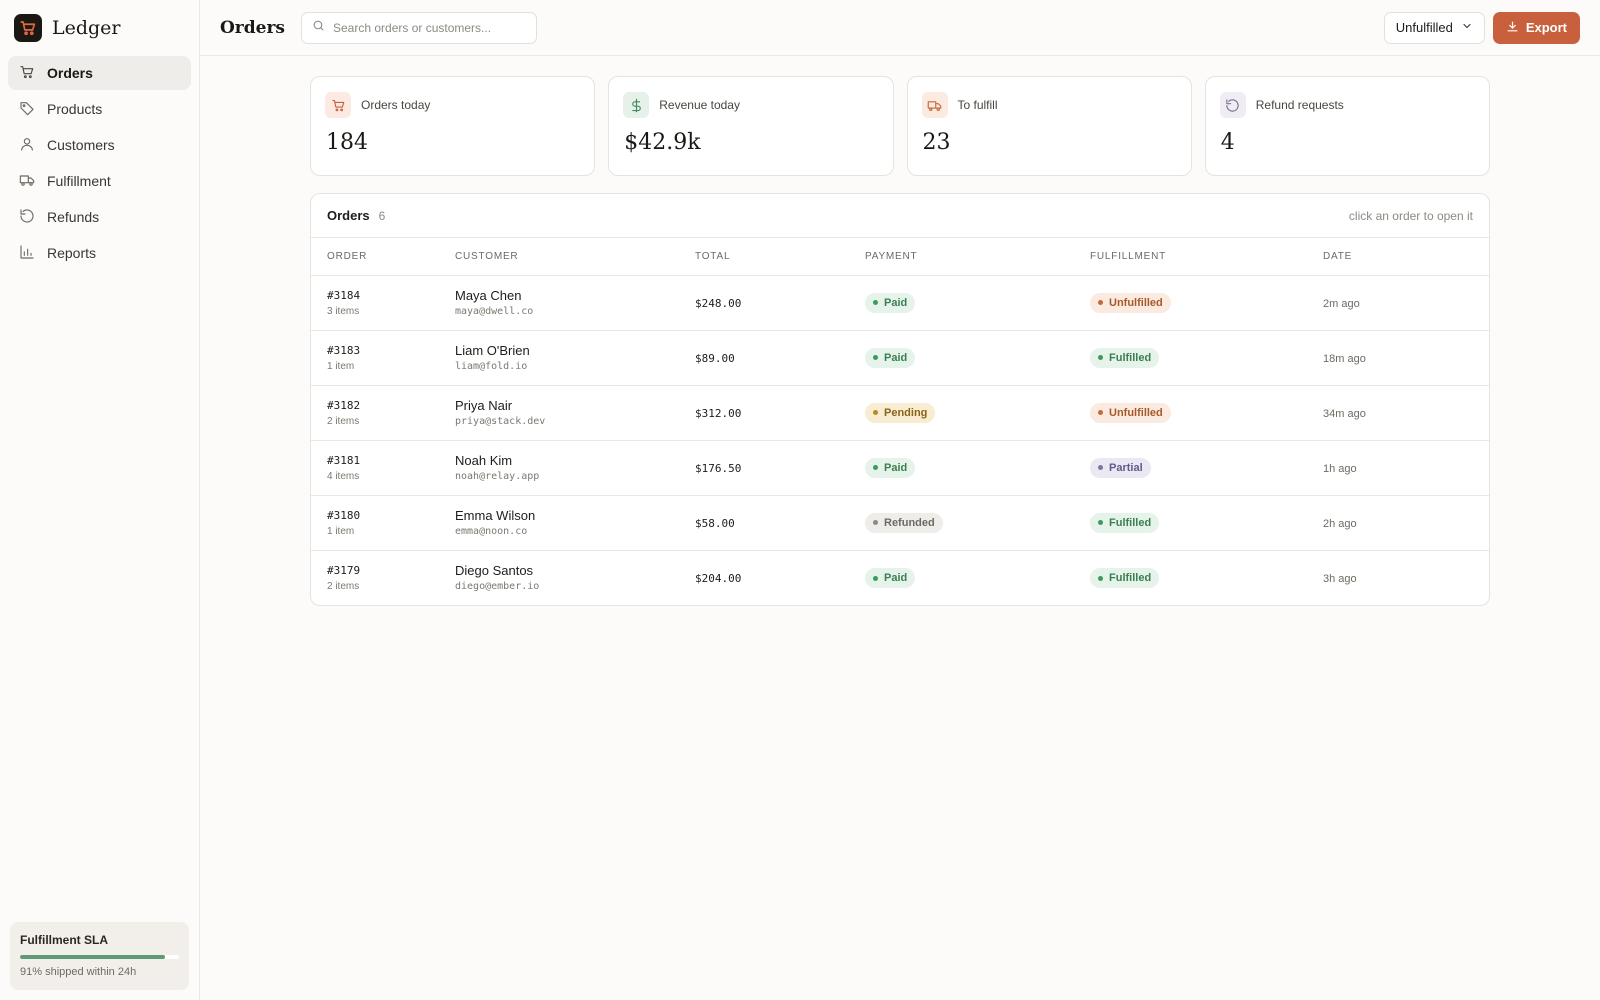  Describe the element at coordinates (780, 257) in the screenshot. I see `column-header-total: TOTAL` at that location.